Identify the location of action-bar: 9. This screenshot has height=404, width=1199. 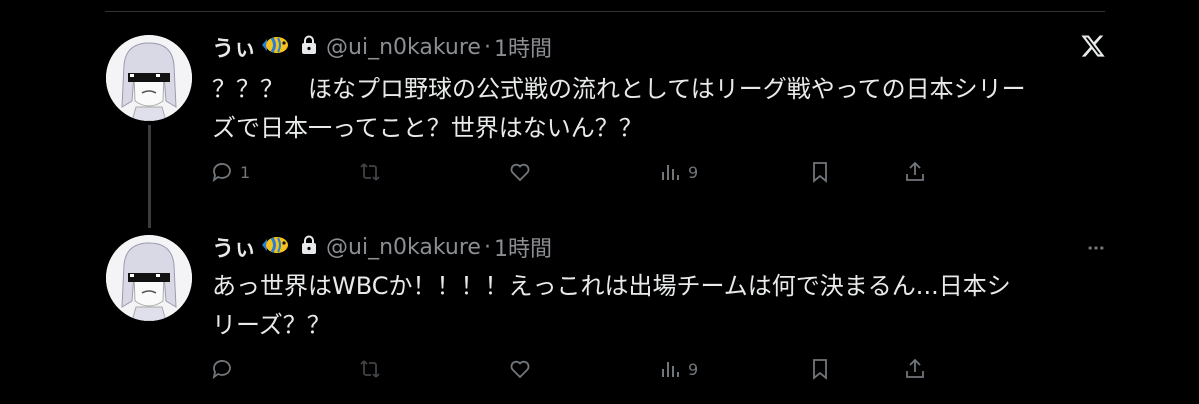
(570, 372).